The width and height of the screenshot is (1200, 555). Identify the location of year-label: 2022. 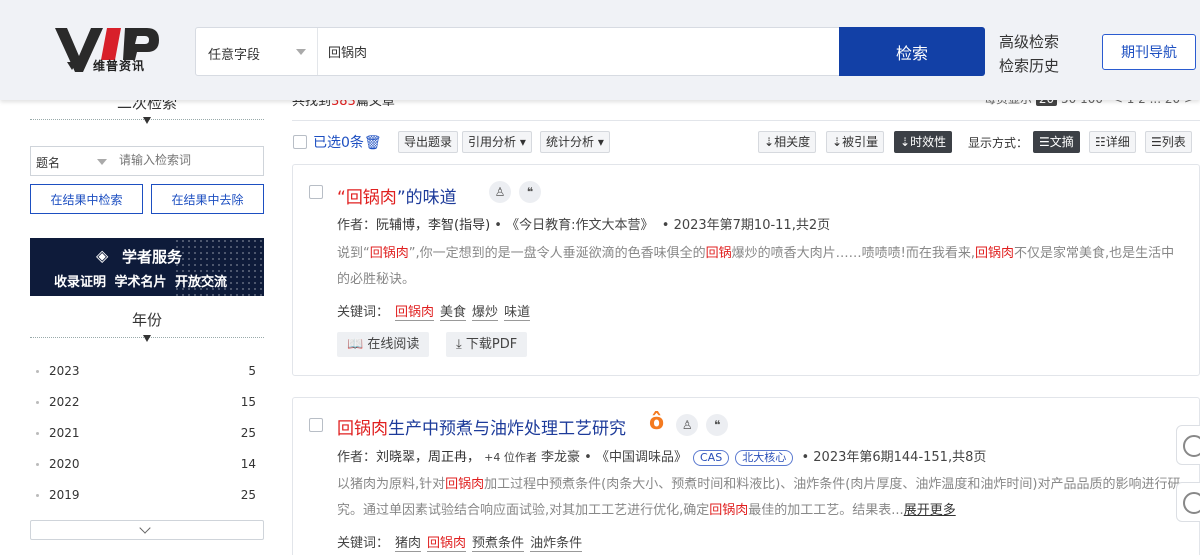
(64, 402).